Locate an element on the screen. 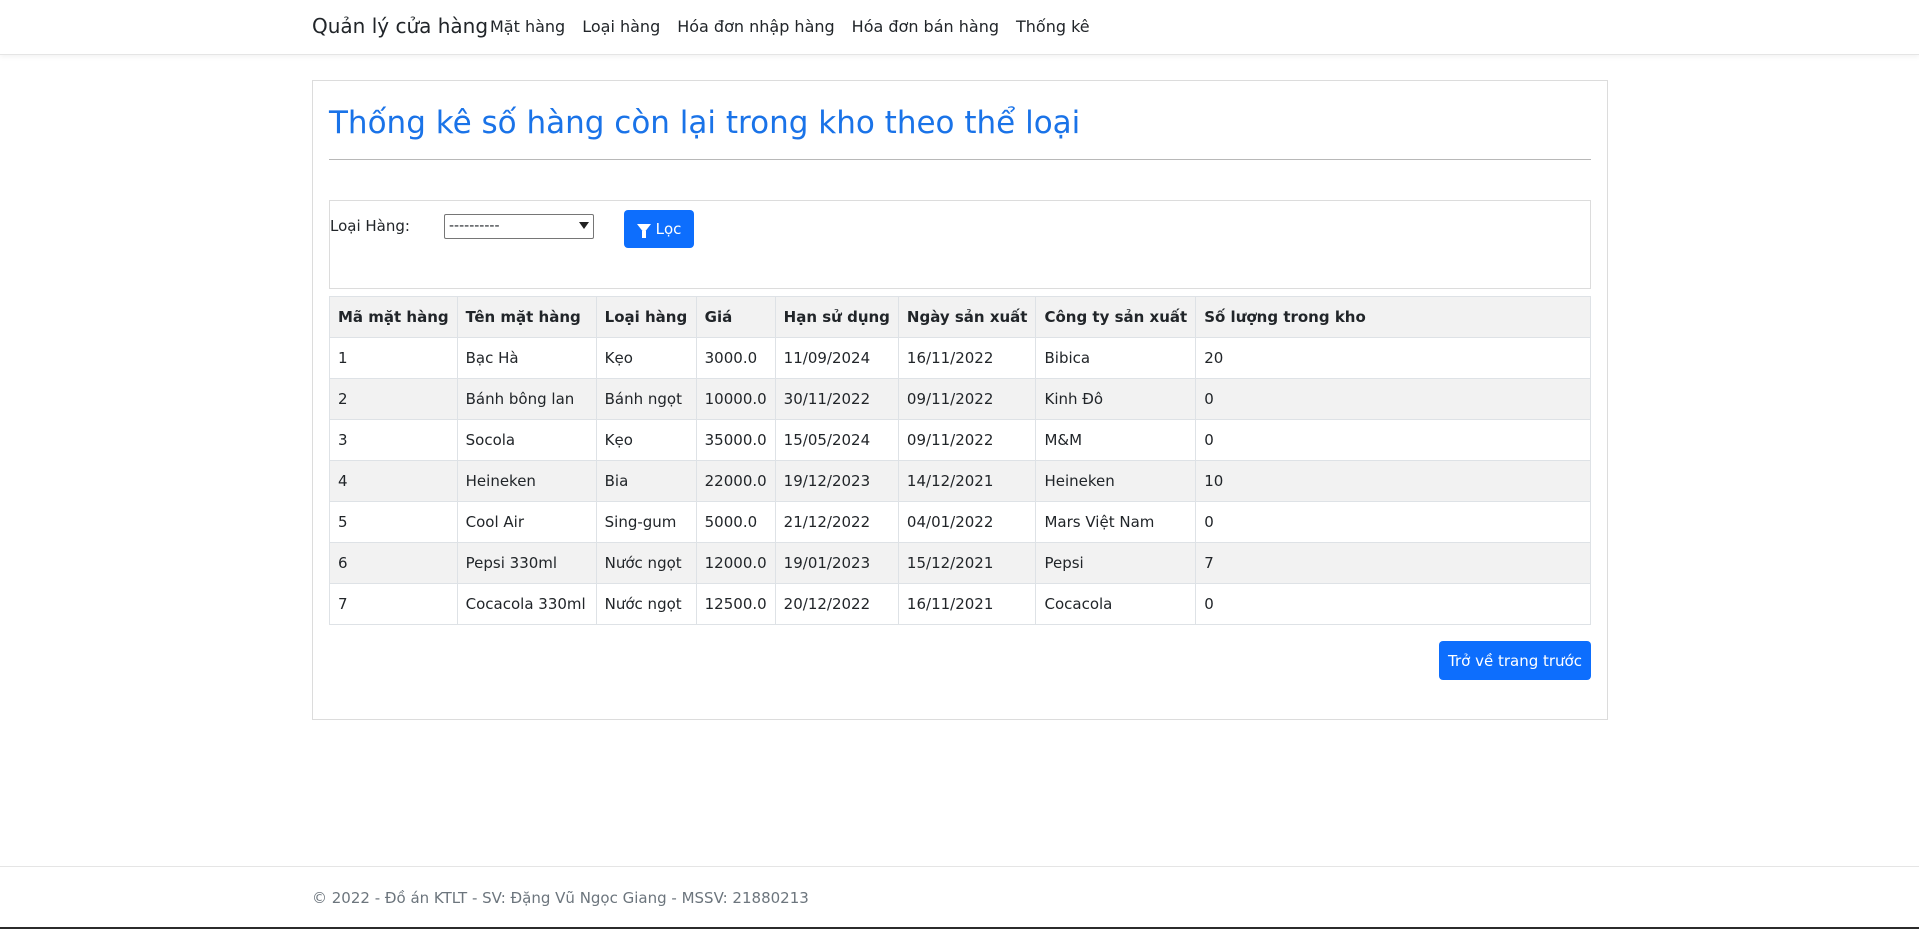 The image size is (1919, 929). table-cell: 15/05/2024 is located at coordinates (836, 440).